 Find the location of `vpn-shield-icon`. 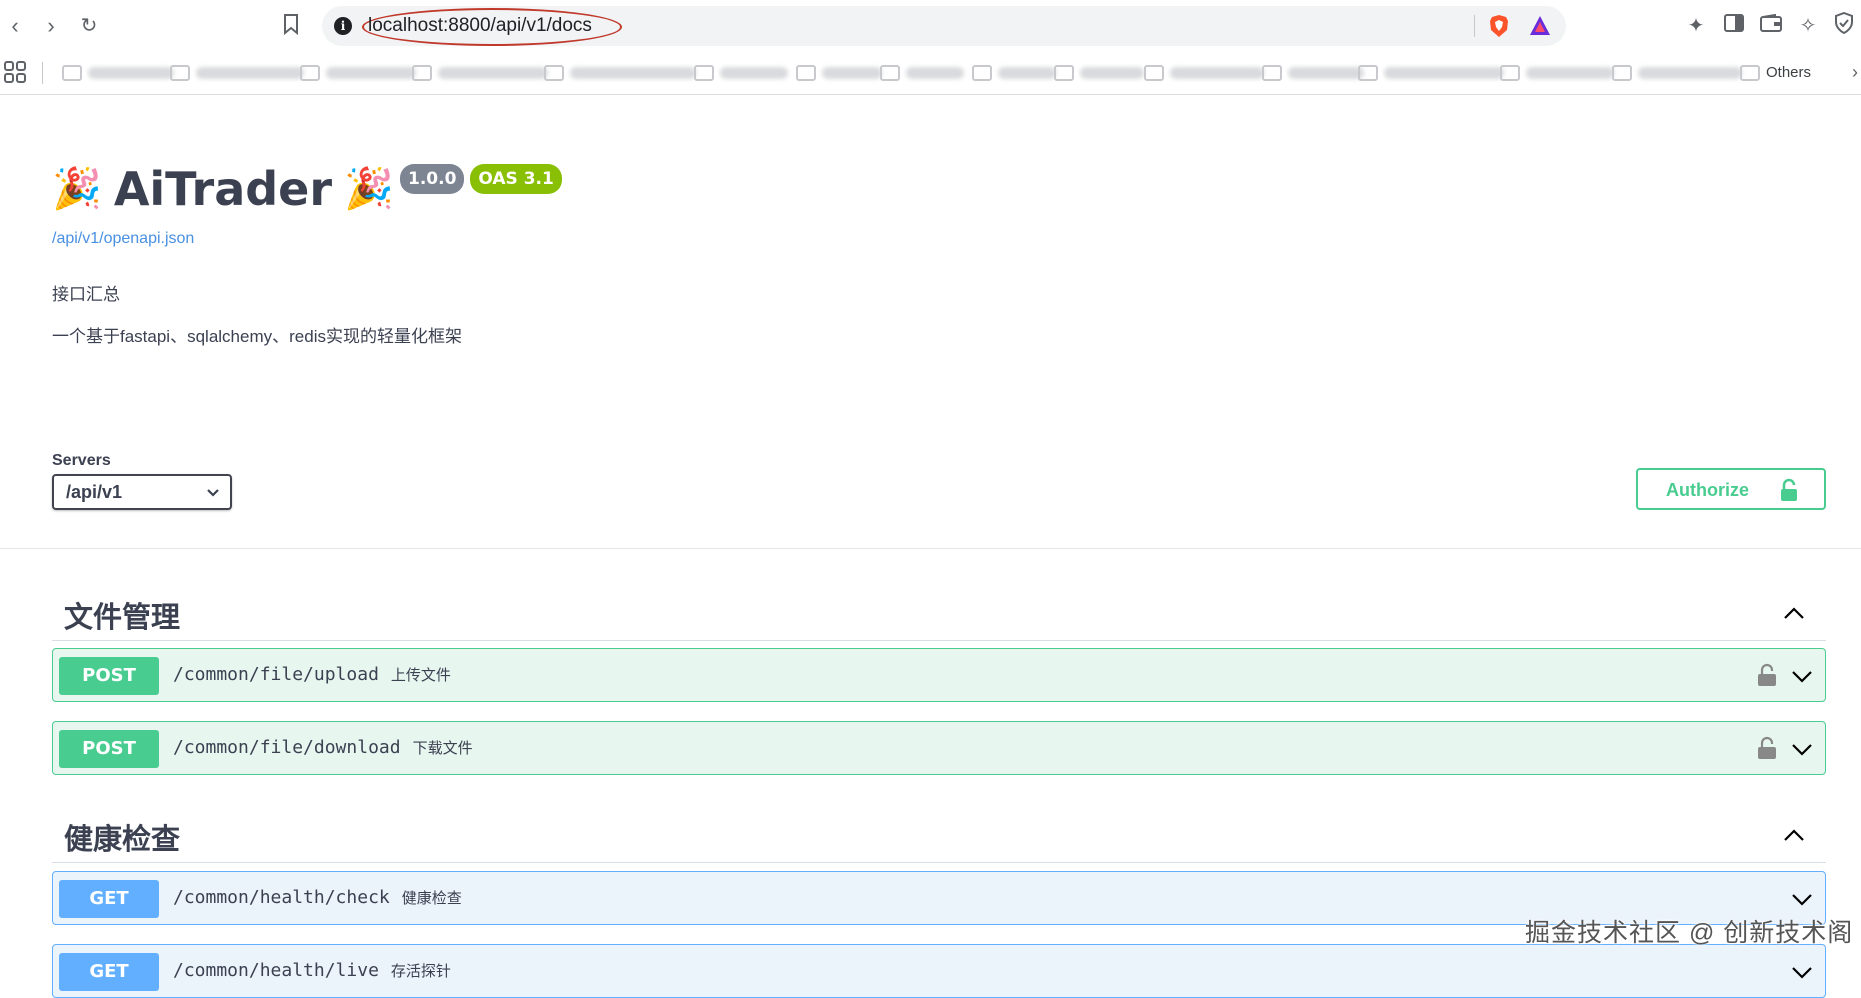

vpn-shield-icon is located at coordinates (1844, 25).